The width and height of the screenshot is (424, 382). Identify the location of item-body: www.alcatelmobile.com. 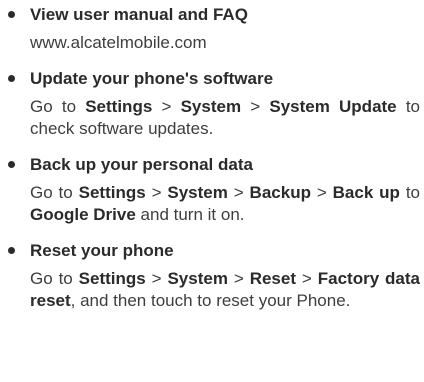
(225, 43).